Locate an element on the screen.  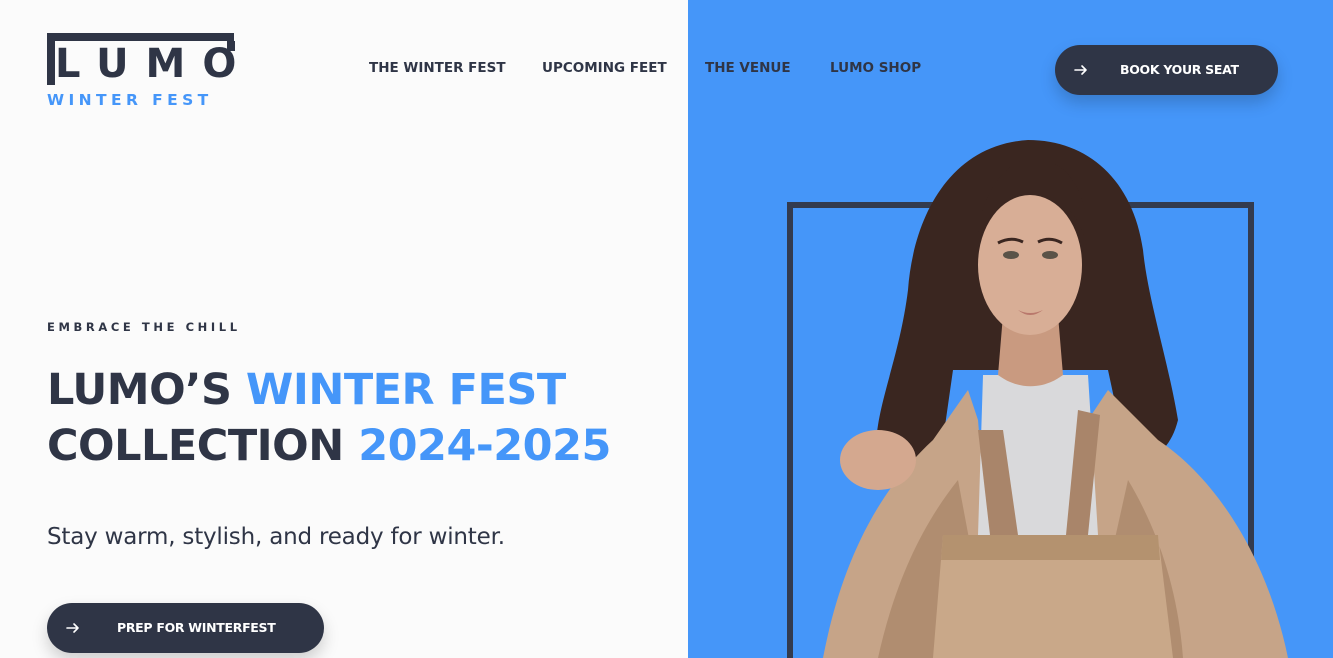
hero-headline: LUMO’S WINTER FEST COLLECTION 2024-2025 is located at coordinates (329, 418).